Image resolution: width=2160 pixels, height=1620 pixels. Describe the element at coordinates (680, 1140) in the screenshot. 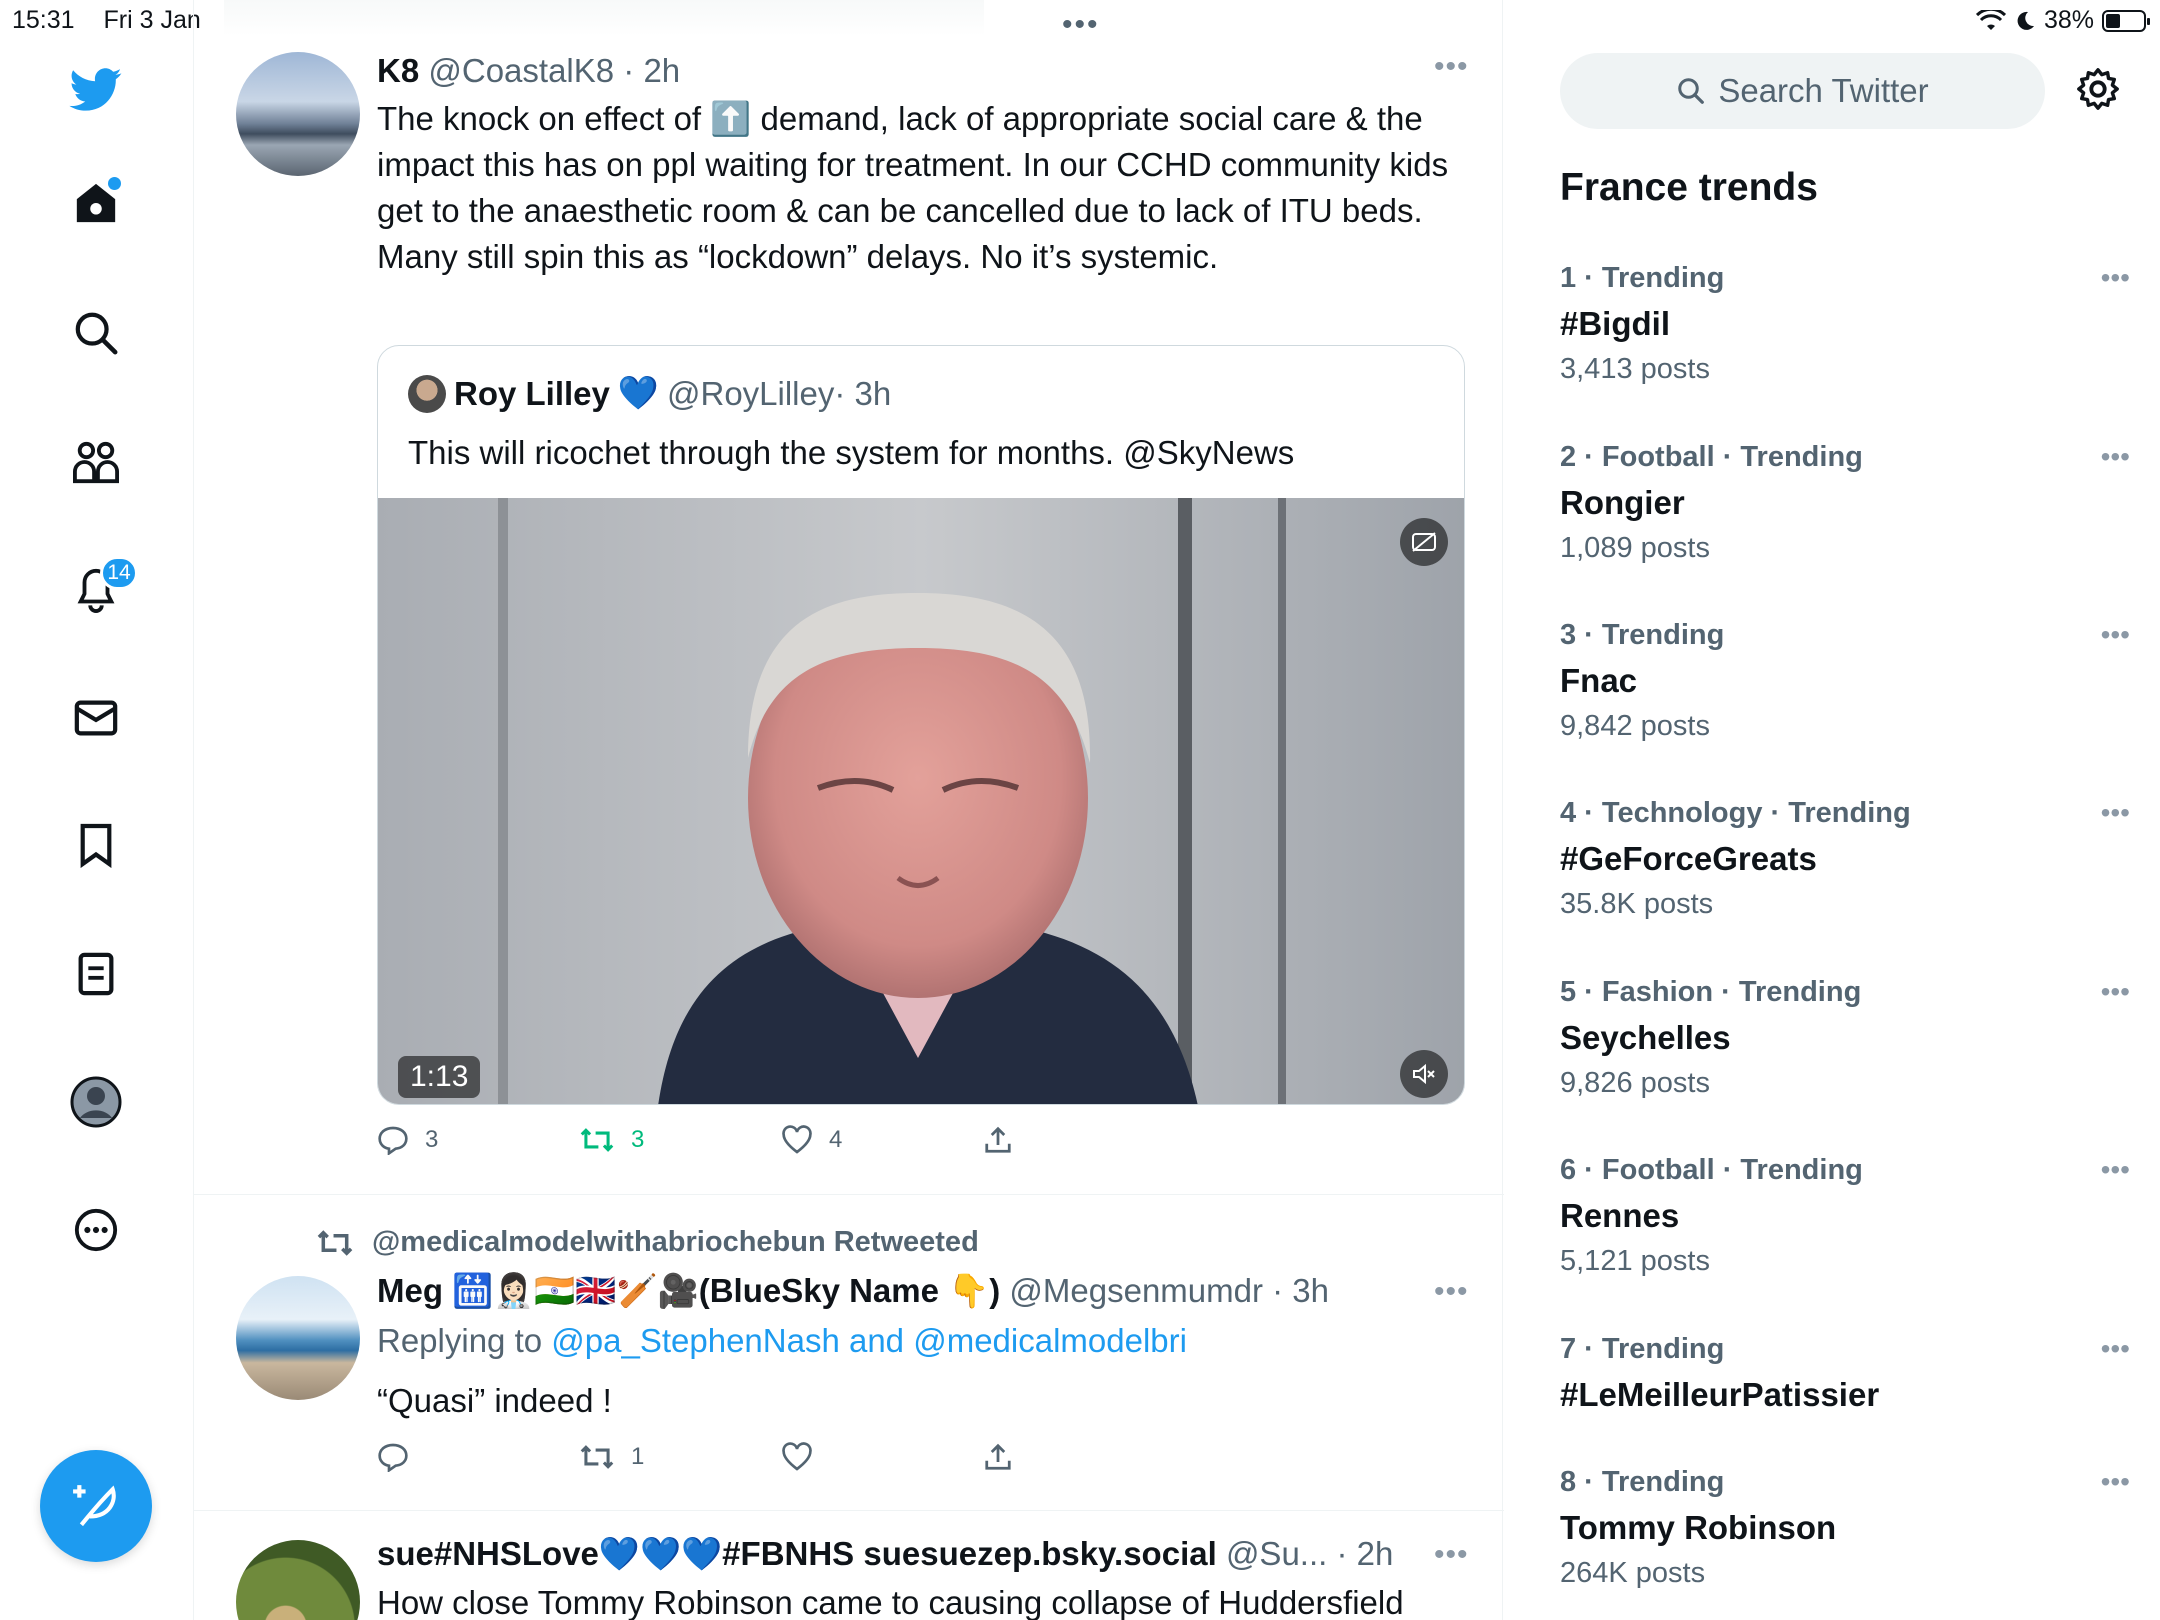

I see `retweet-button: 3` at that location.